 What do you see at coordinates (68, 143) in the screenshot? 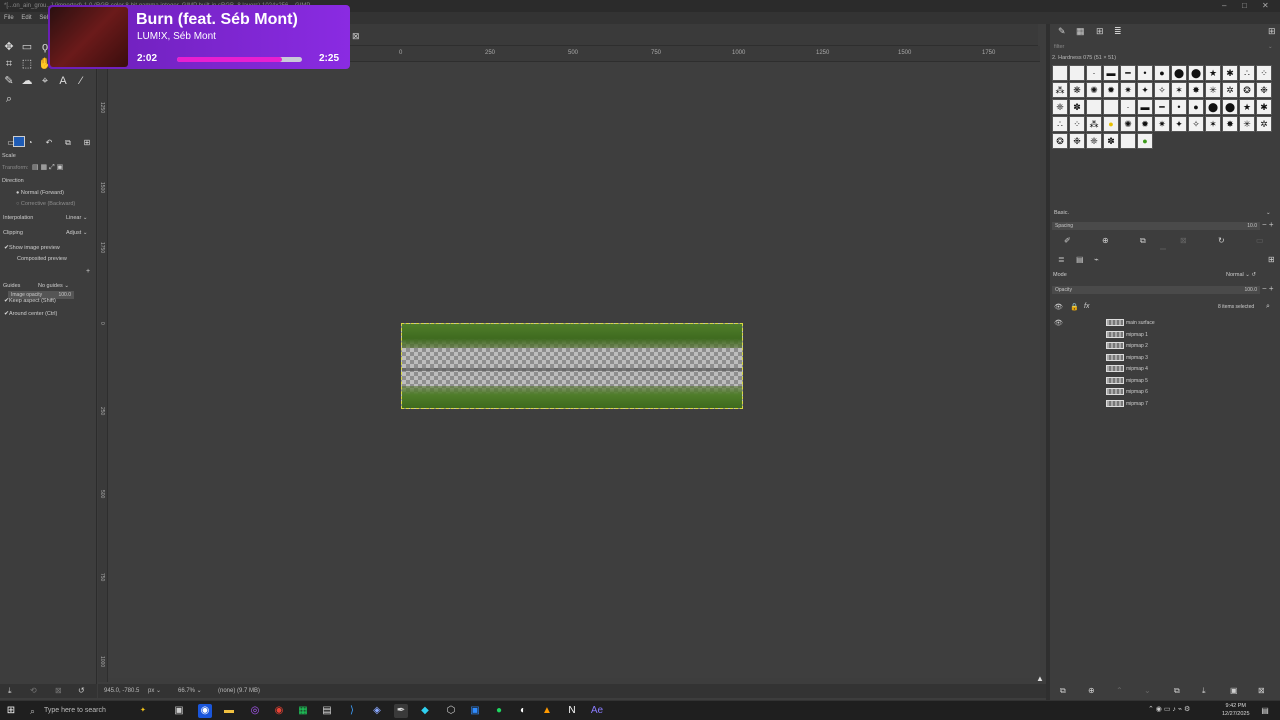
I see `images-tab-icon: ⧉` at bounding box center [68, 143].